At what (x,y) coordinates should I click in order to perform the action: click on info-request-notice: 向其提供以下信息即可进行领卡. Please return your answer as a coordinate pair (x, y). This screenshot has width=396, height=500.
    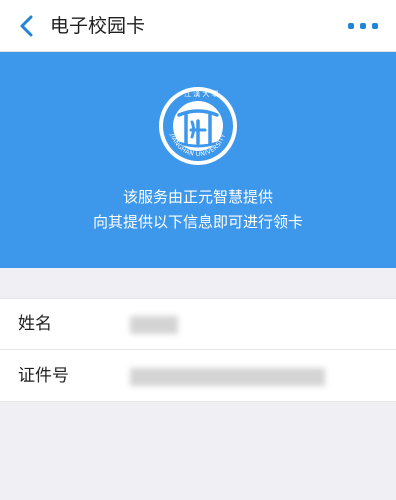
    Looking at the image, I should click on (197, 222).